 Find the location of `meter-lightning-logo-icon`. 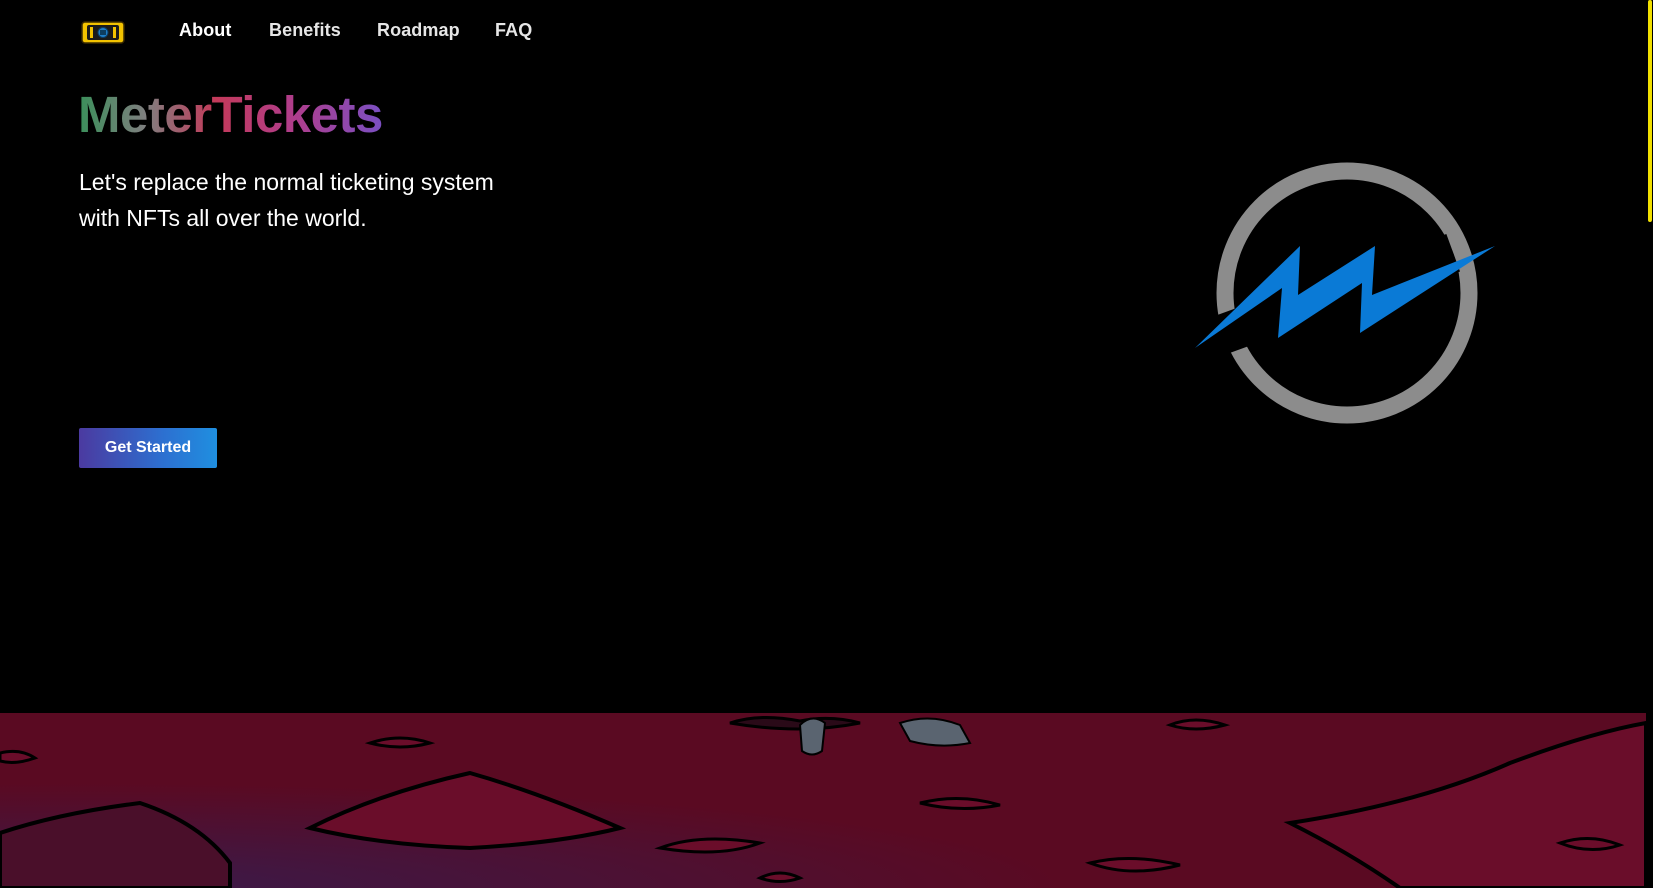

meter-lightning-logo-icon is located at coordinates (1345, 293).